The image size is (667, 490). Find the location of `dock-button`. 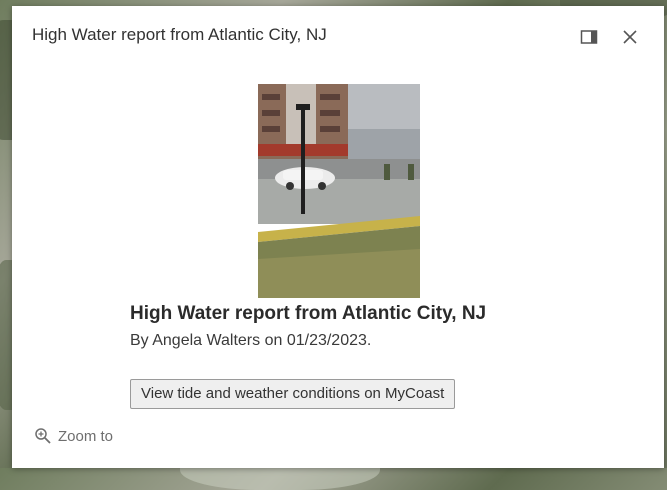

dock-button is located at coordinates (589, 37).